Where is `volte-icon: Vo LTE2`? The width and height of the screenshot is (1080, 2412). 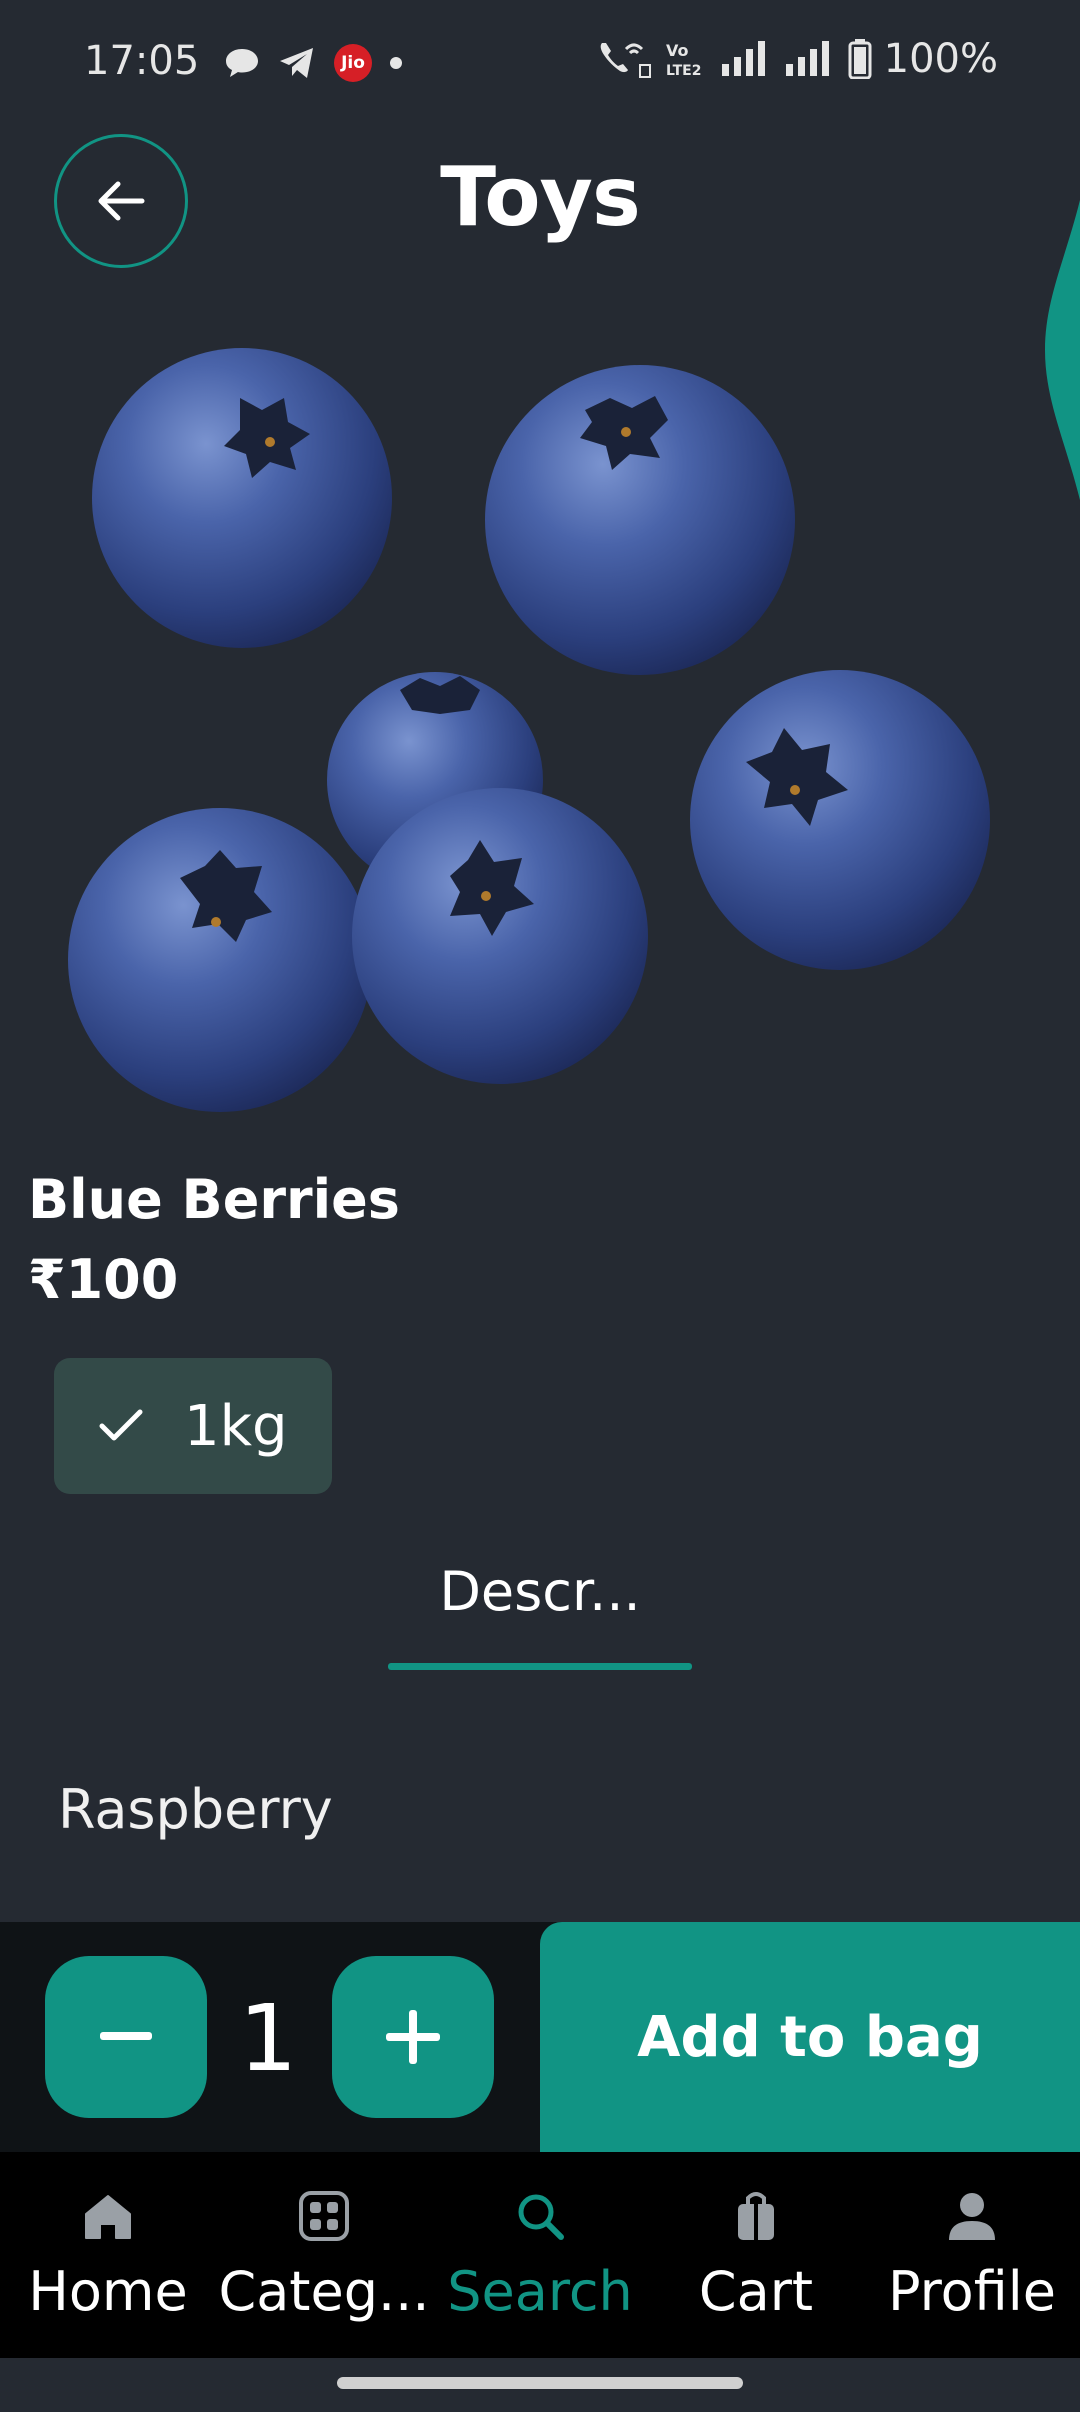 volte-icon: Vo LTE2 is located at coordinates (683, 60).